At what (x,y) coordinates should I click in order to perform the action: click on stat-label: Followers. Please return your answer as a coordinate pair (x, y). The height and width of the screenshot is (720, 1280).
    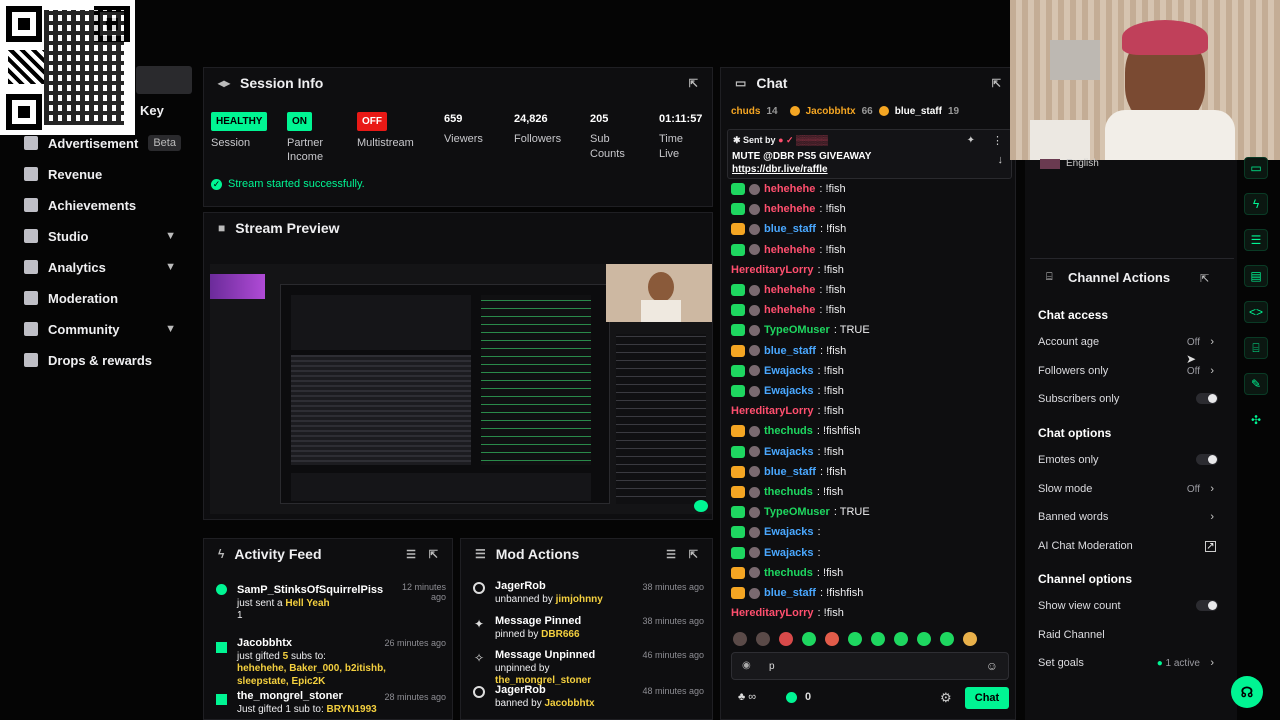
    Looking at the image, I should click on (538, 139).